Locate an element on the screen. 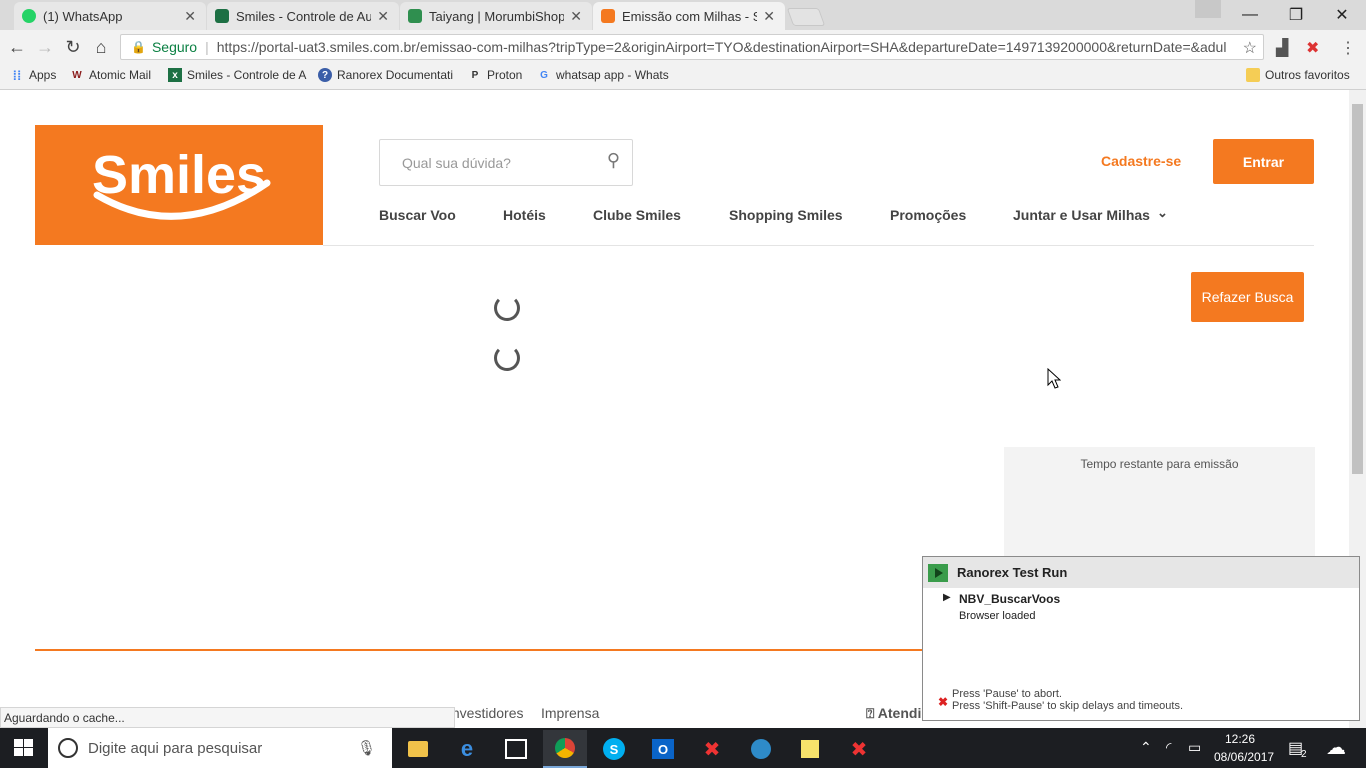  tab-title: Taiyang | MorumbiShopp is located at coordinates (497, 16).